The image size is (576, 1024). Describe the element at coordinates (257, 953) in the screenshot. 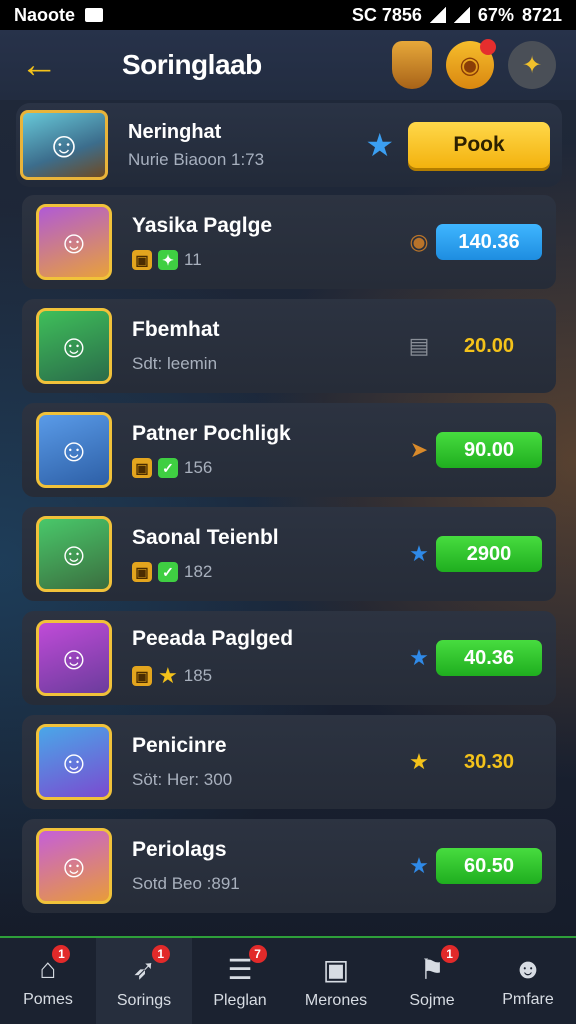

I see `notification-badge: 7` at that location.